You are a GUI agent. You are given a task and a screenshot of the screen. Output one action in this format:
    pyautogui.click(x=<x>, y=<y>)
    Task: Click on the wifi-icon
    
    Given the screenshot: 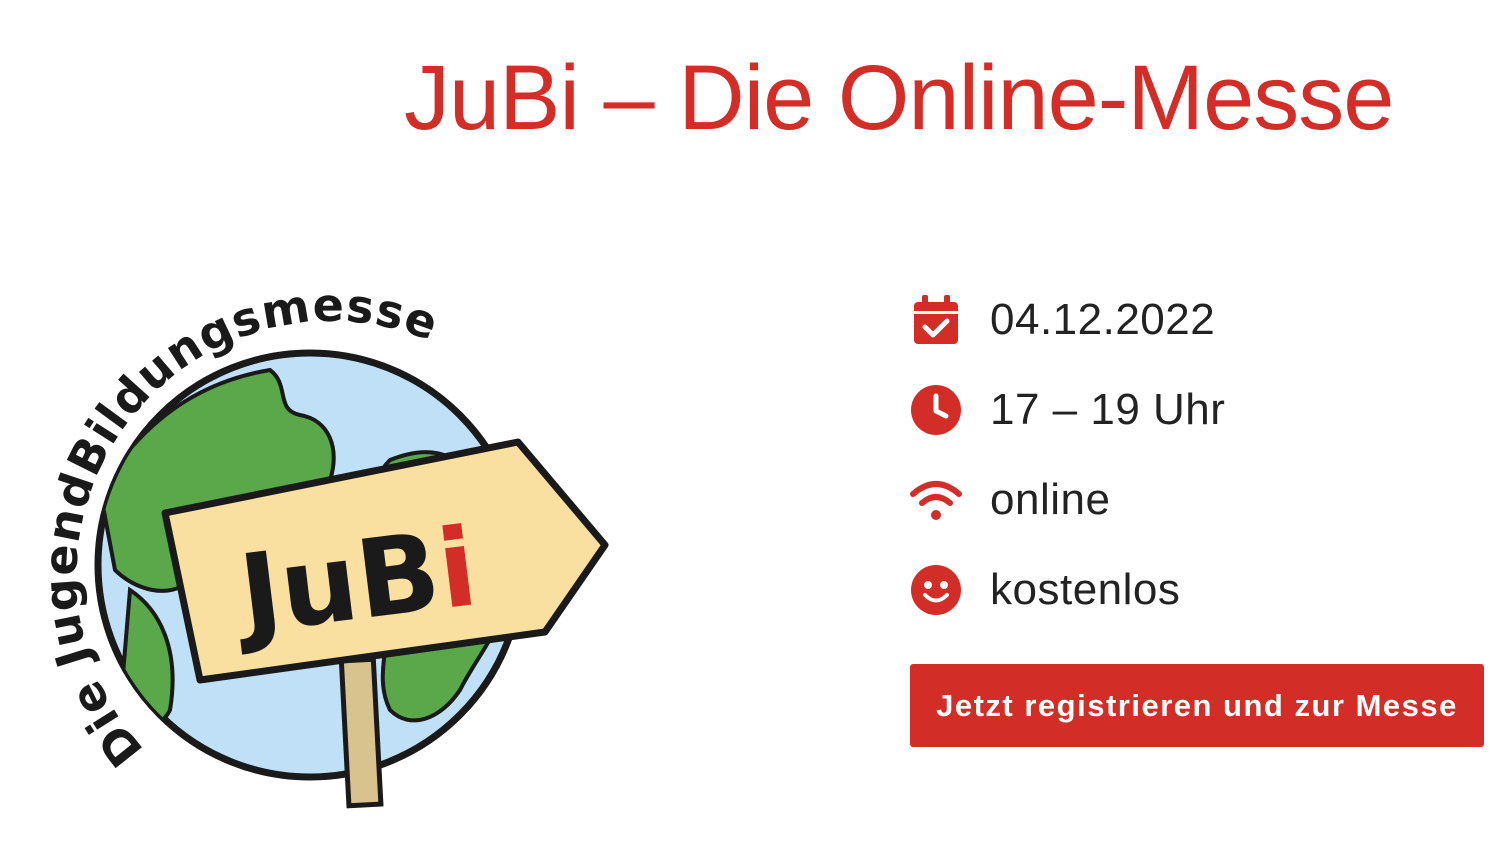 What is the action you would take?
    pyautogui.click(x=936, y=500)
    